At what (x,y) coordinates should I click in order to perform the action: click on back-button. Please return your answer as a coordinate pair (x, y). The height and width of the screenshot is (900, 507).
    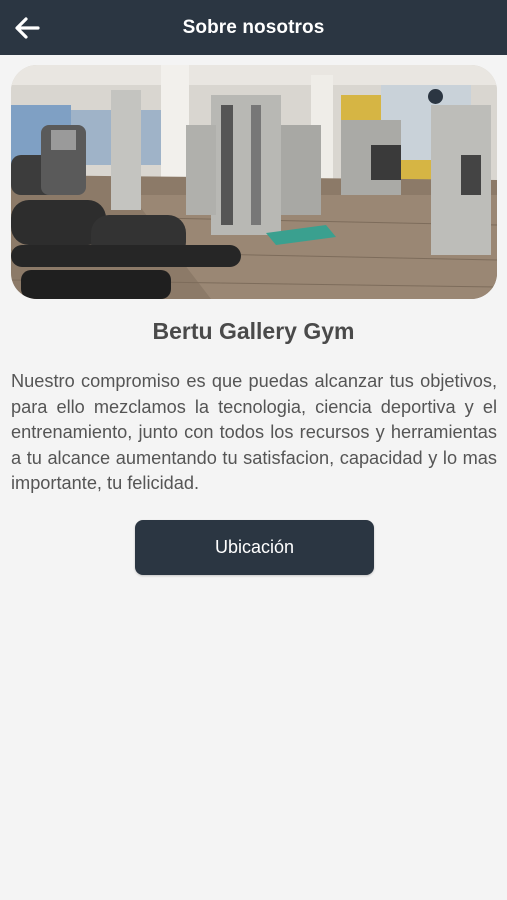
    Looking at the image, I should click on (27, 28).